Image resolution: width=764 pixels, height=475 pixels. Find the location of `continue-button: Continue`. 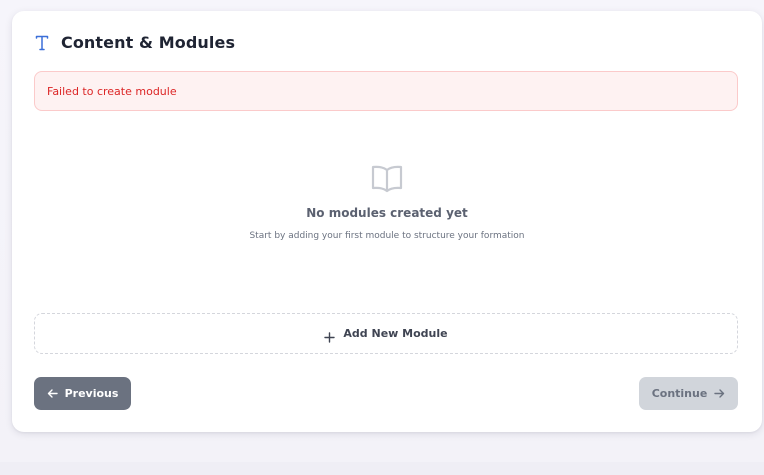

continue-button: Continue is located at coordinates (688, 393).